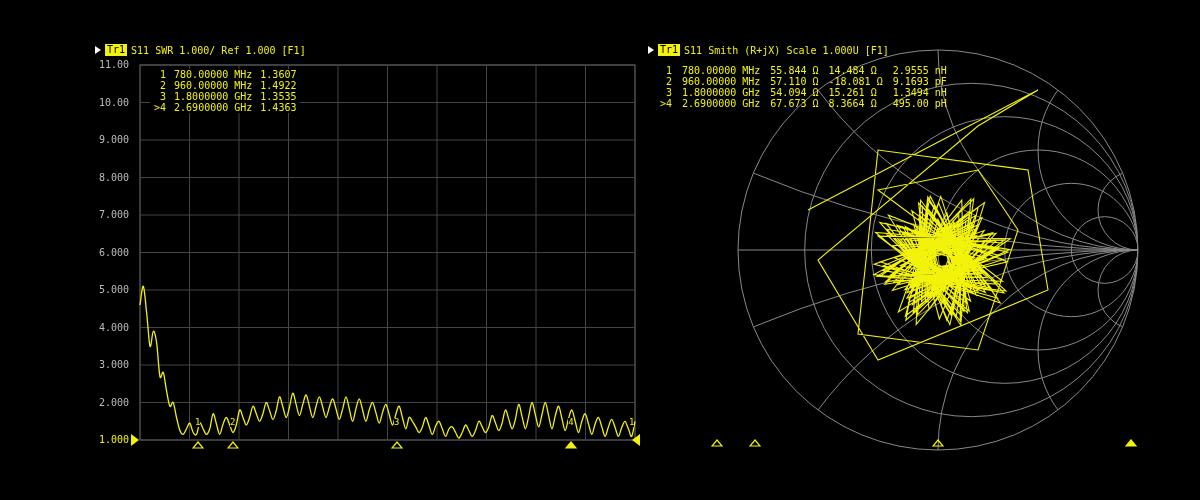  What do you see at coordinates (113, 327) in the screenshot?
I see `axis-label: 4.000` at bounding box center [113, 327].